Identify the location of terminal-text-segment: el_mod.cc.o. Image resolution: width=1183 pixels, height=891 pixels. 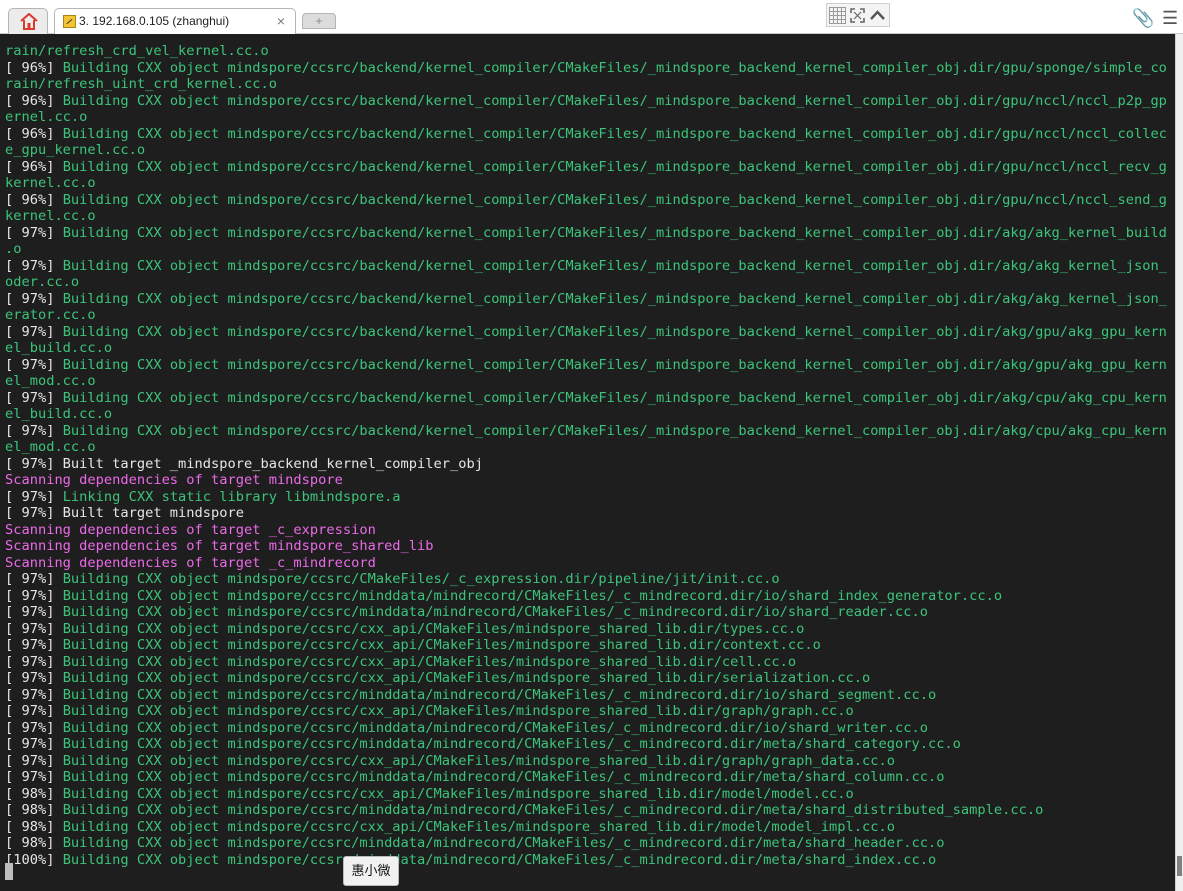
(50, 381).